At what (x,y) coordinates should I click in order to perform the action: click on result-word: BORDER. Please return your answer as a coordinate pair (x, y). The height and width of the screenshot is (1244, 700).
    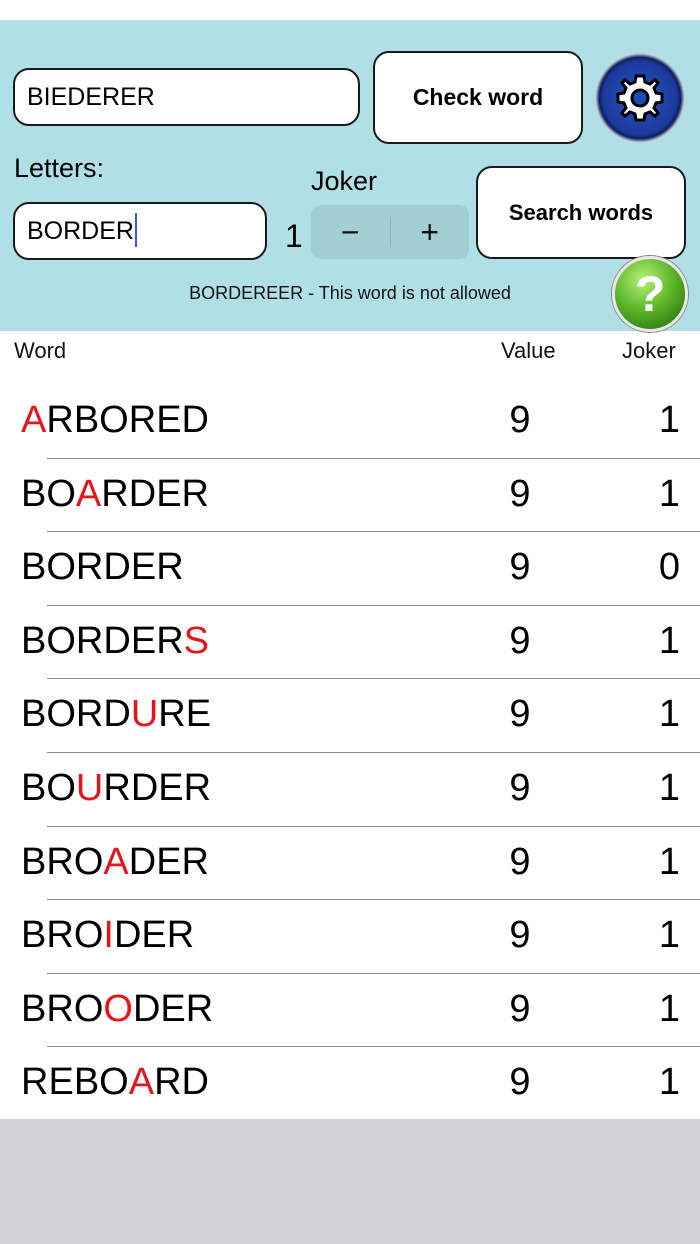
    Looking at the image, I should click on (102, 567).